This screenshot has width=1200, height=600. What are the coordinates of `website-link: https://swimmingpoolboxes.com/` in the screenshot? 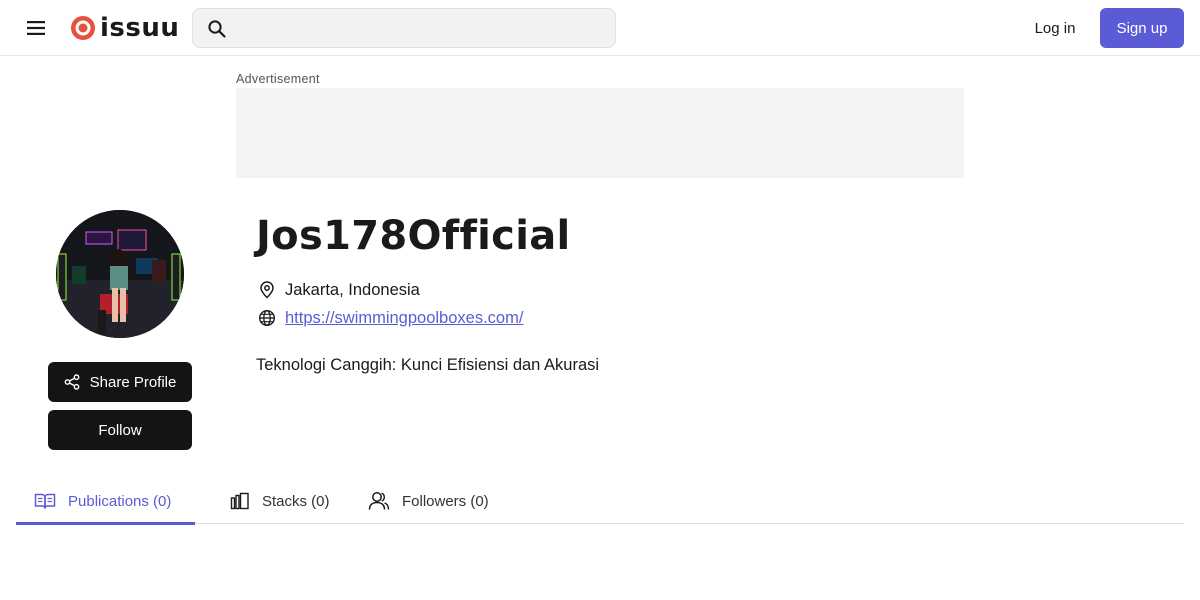 It's located at (404, 318).